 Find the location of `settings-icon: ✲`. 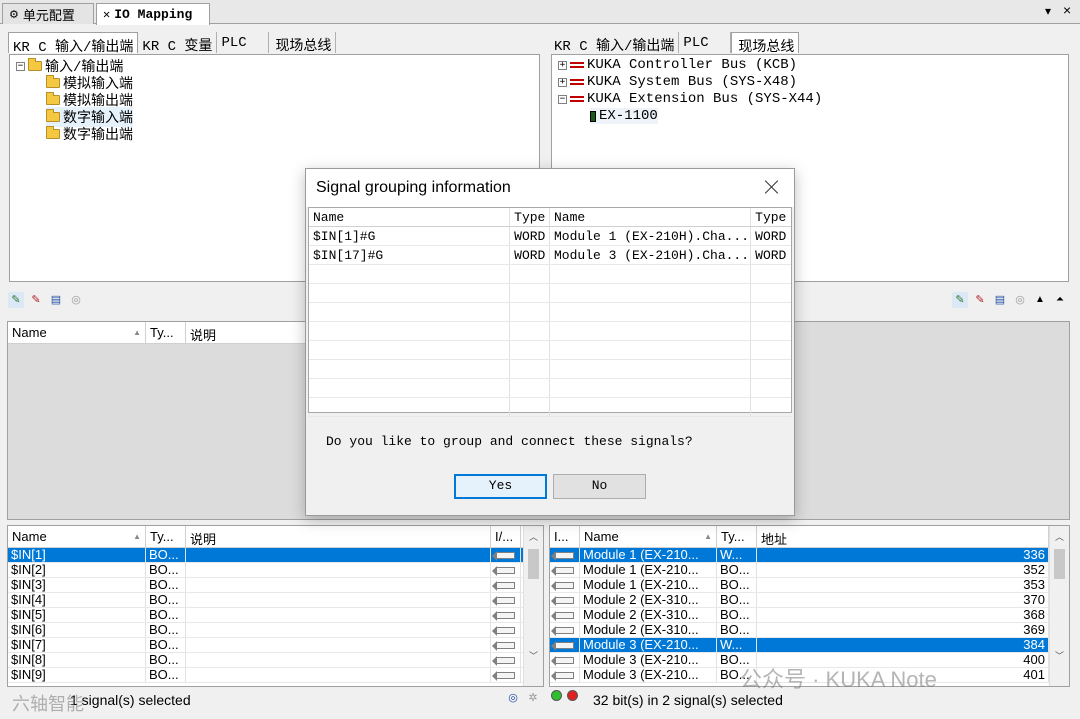

settings-icon: ✲ is located at coordinates (533, 698).